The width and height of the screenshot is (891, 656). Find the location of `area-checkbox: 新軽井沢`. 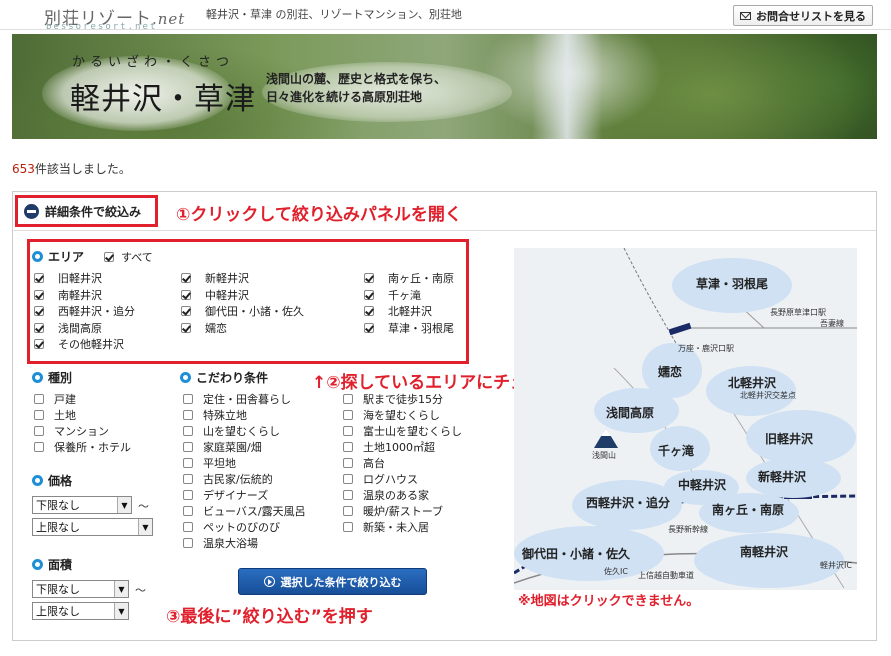

area-checkbox: 新軽井沢 is located at coordinates (215, 278).